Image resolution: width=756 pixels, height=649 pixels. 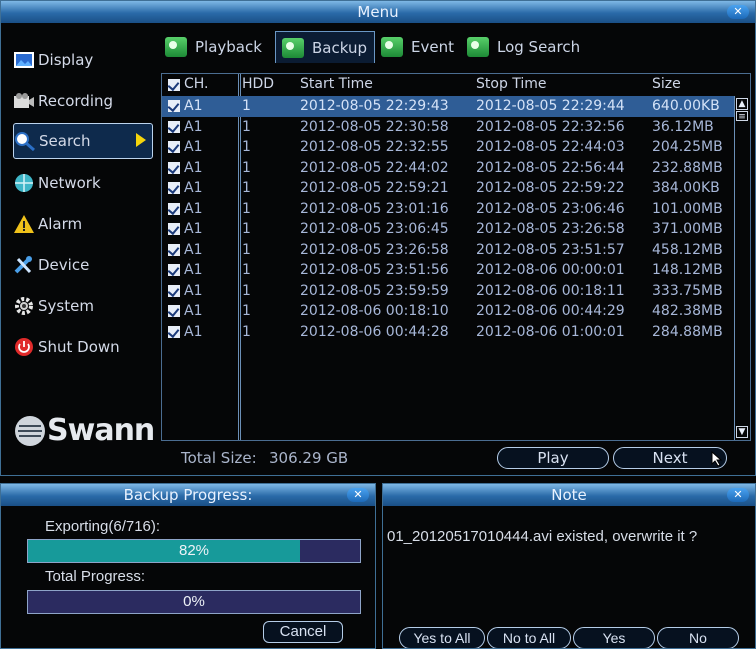 What do you see at coordinates (219, 458) in the screenshot?
I see `total-size-label: Total Size:` at bounding box center [219, 458].